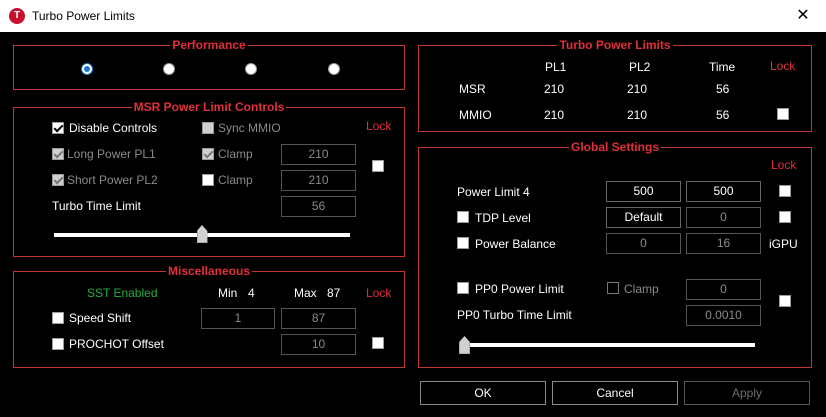  What do you see at coordinates (463, 243) in the screenshot?
I see `power-balance-checkbox` at bounding box center [463, 243].